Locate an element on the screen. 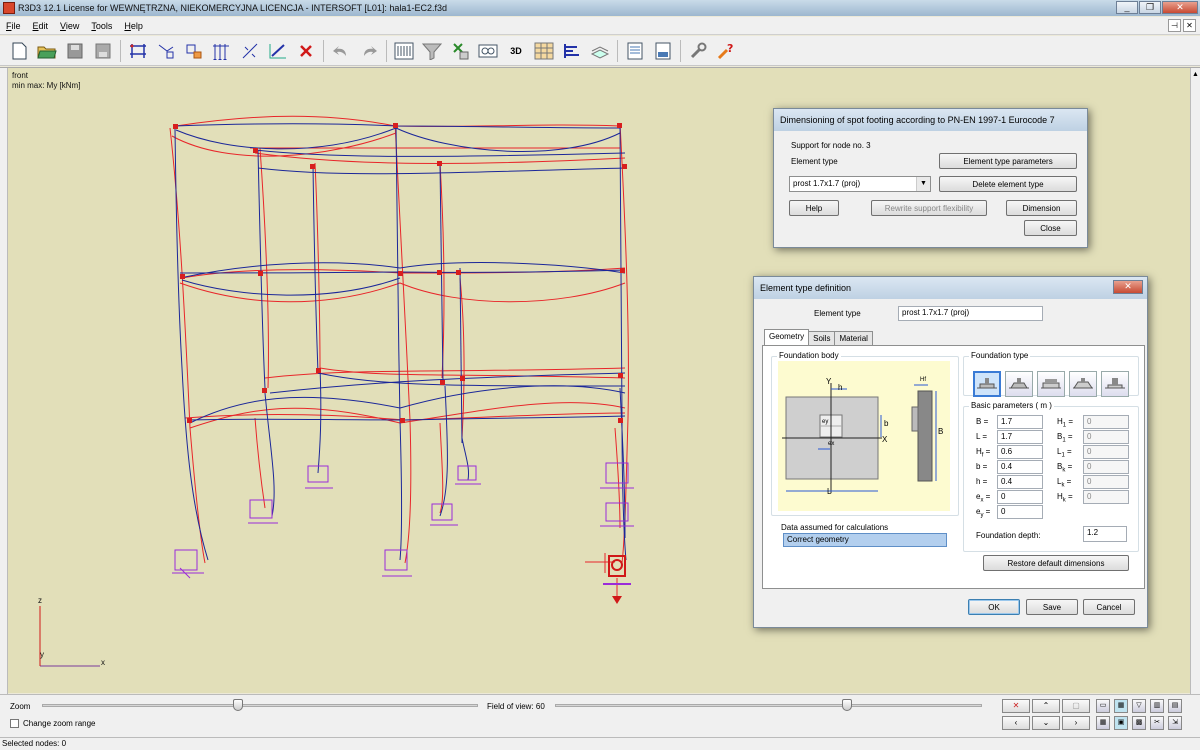  element-type-dropdown: prost 1.7x1.7 (proj) ▼ is located at coordinates (860, 184).